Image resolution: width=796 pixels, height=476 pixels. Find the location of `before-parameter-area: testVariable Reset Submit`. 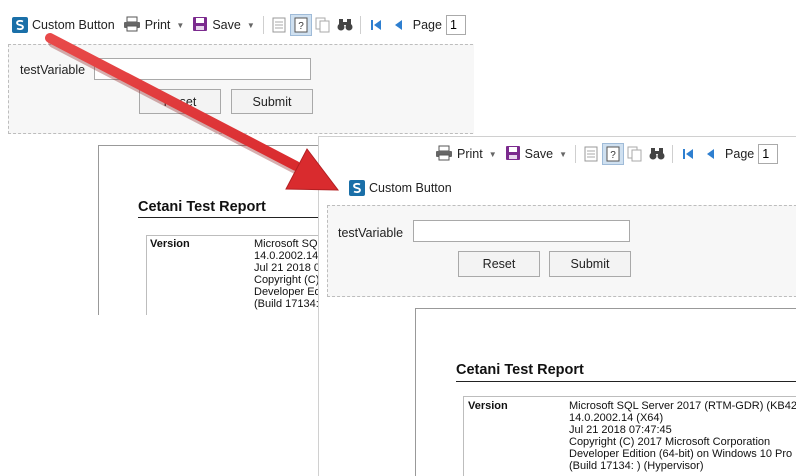

before-parameter-area: testVariable Reset Submit is located at coordinates (241, 89).